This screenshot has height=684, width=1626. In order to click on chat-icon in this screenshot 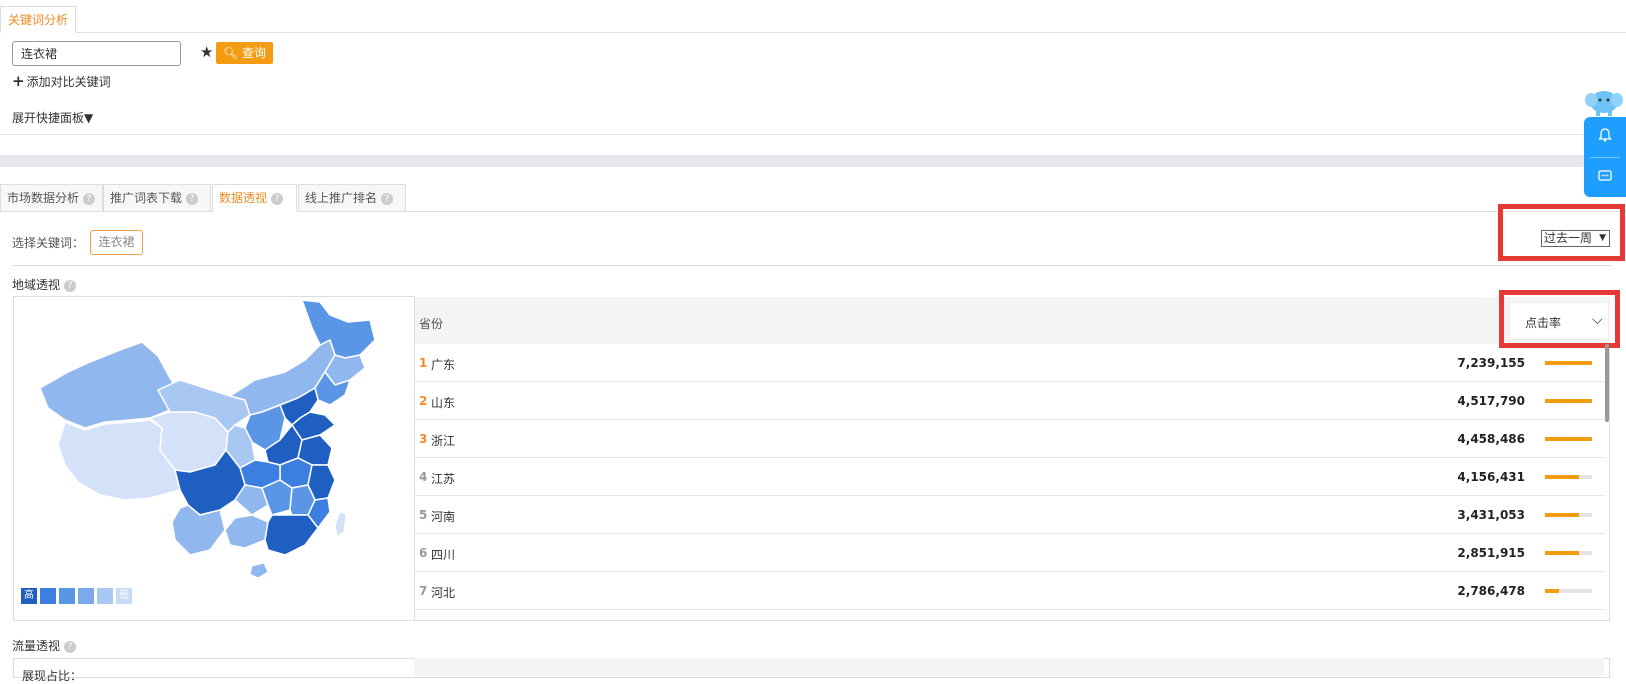, I will do `click(1605, 176)`.